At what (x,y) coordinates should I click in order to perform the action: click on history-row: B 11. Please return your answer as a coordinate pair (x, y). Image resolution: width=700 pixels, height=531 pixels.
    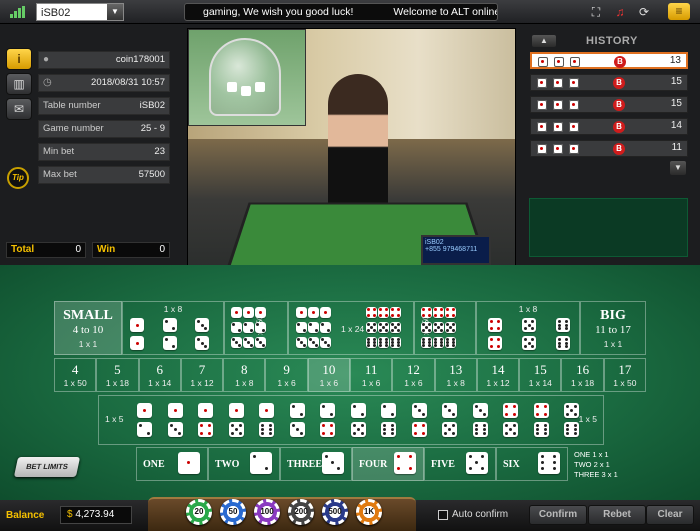
    Looking at the image, I should click on (609, 148).